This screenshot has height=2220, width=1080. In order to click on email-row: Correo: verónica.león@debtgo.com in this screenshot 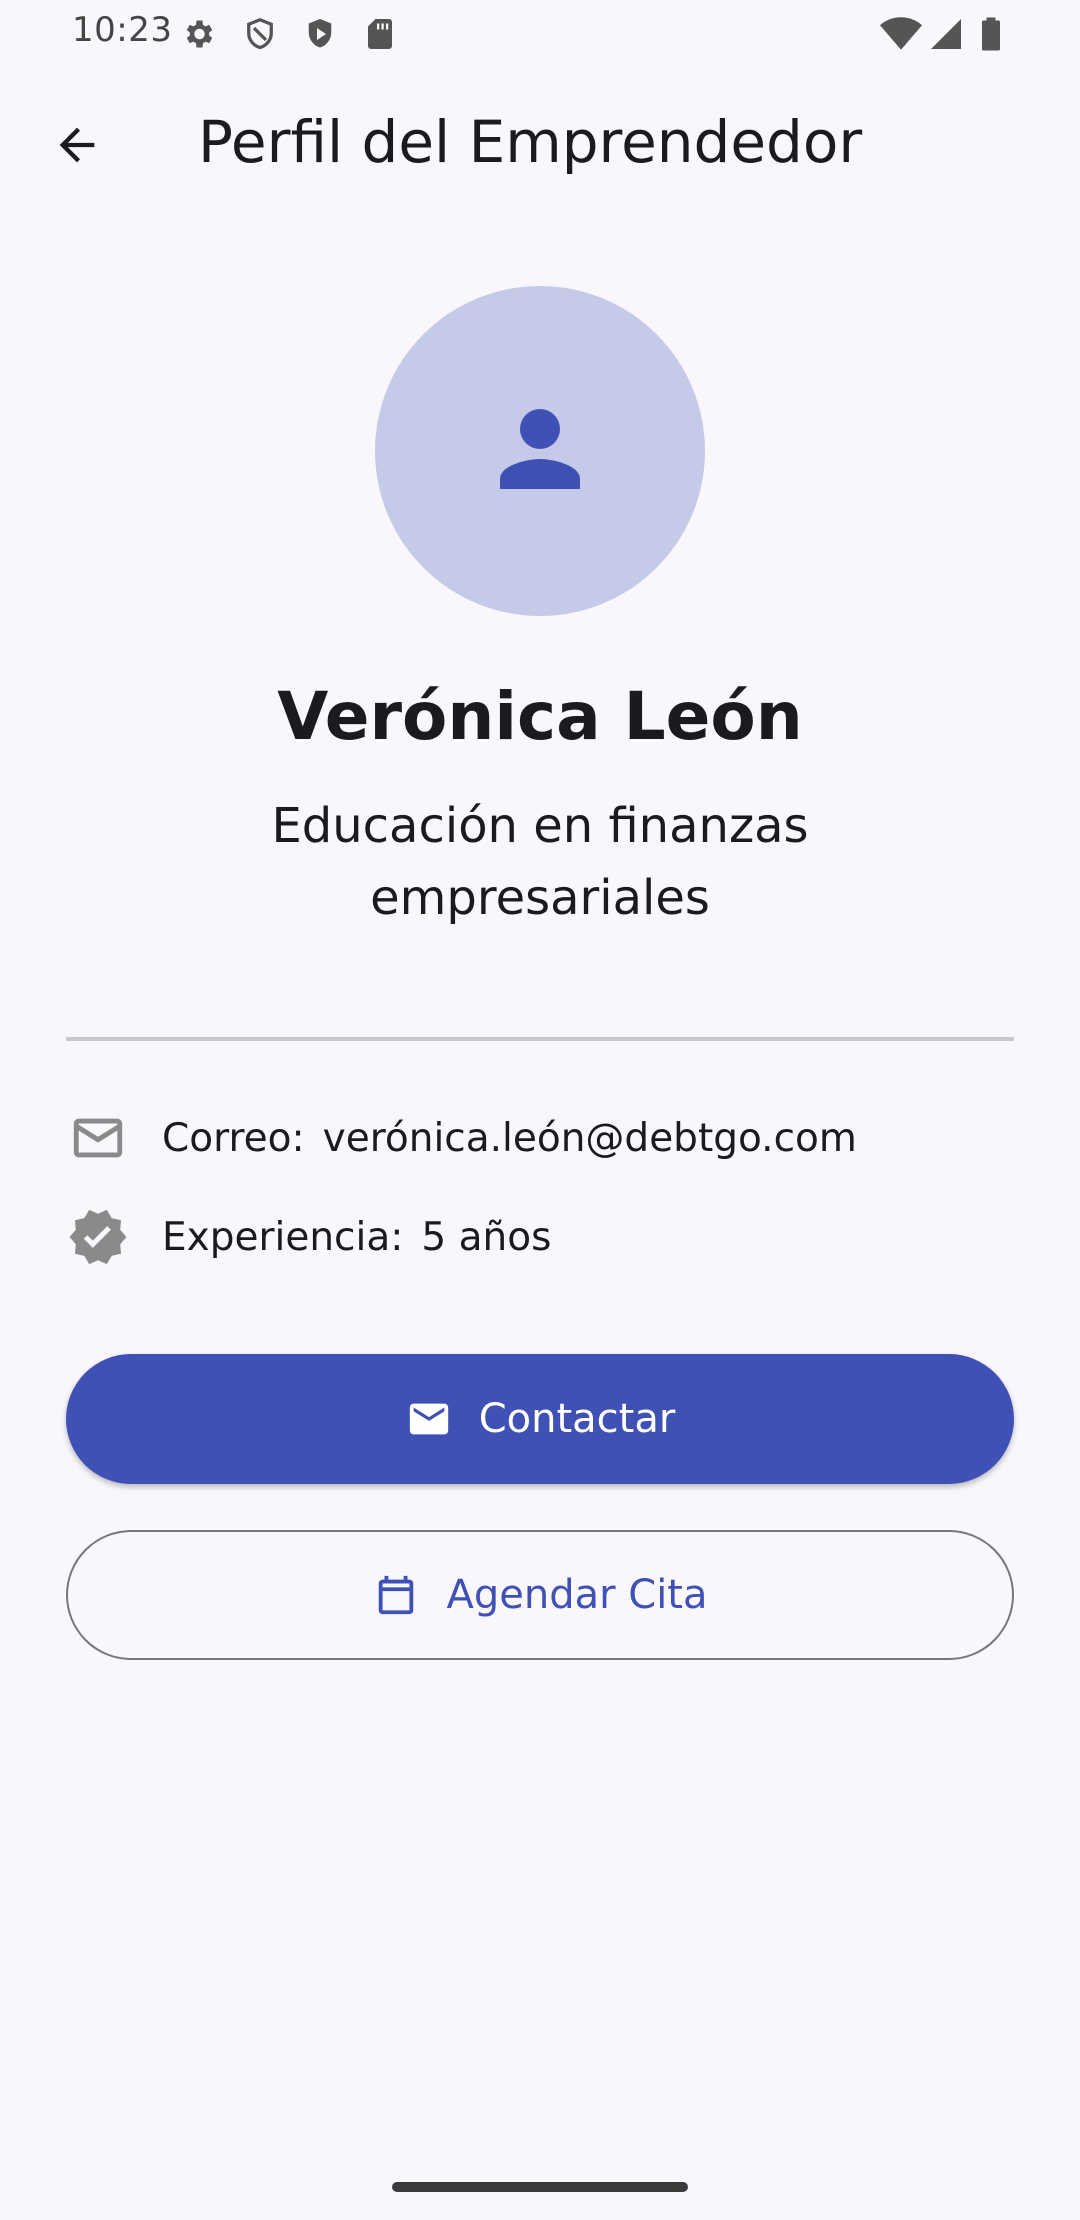, I will do `click(540, 1138)`.